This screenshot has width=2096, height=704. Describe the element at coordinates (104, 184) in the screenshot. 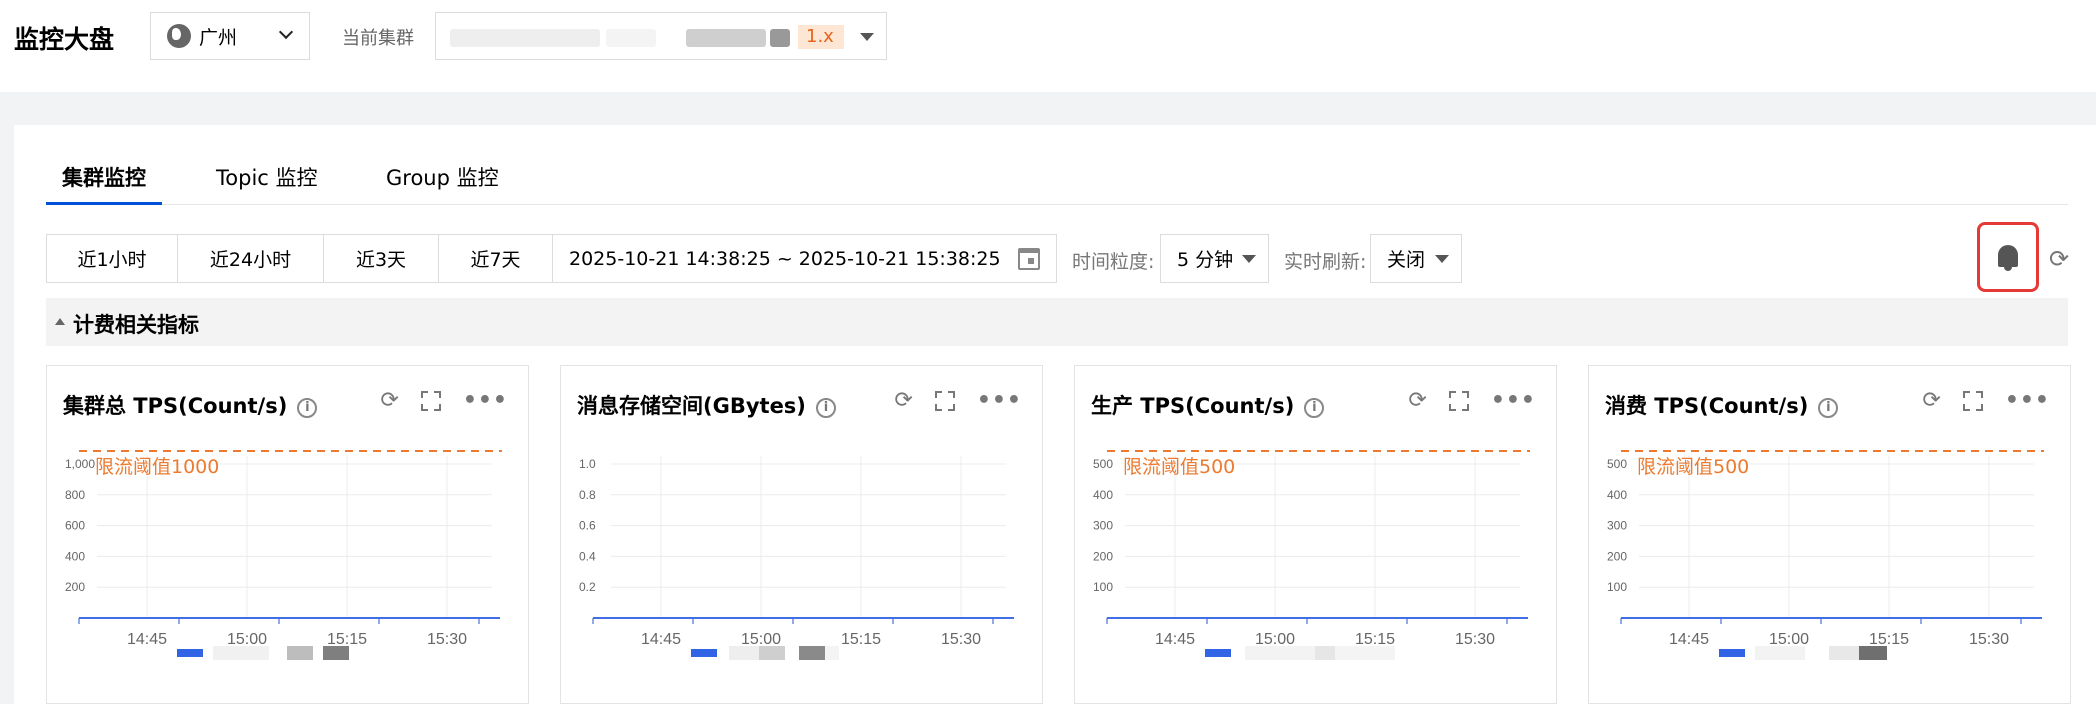

I see `tab-cluster-monitor: 集群监控` at that location.